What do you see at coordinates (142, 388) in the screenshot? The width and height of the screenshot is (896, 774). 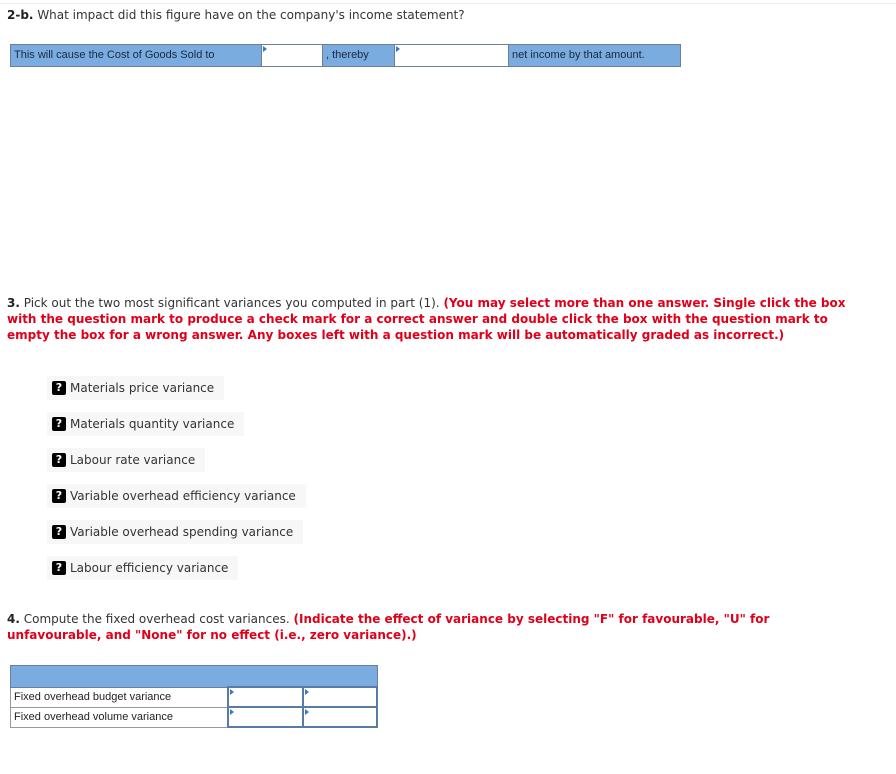 I see `choice-label: Materials price variance` at bounding box center [142, 388].